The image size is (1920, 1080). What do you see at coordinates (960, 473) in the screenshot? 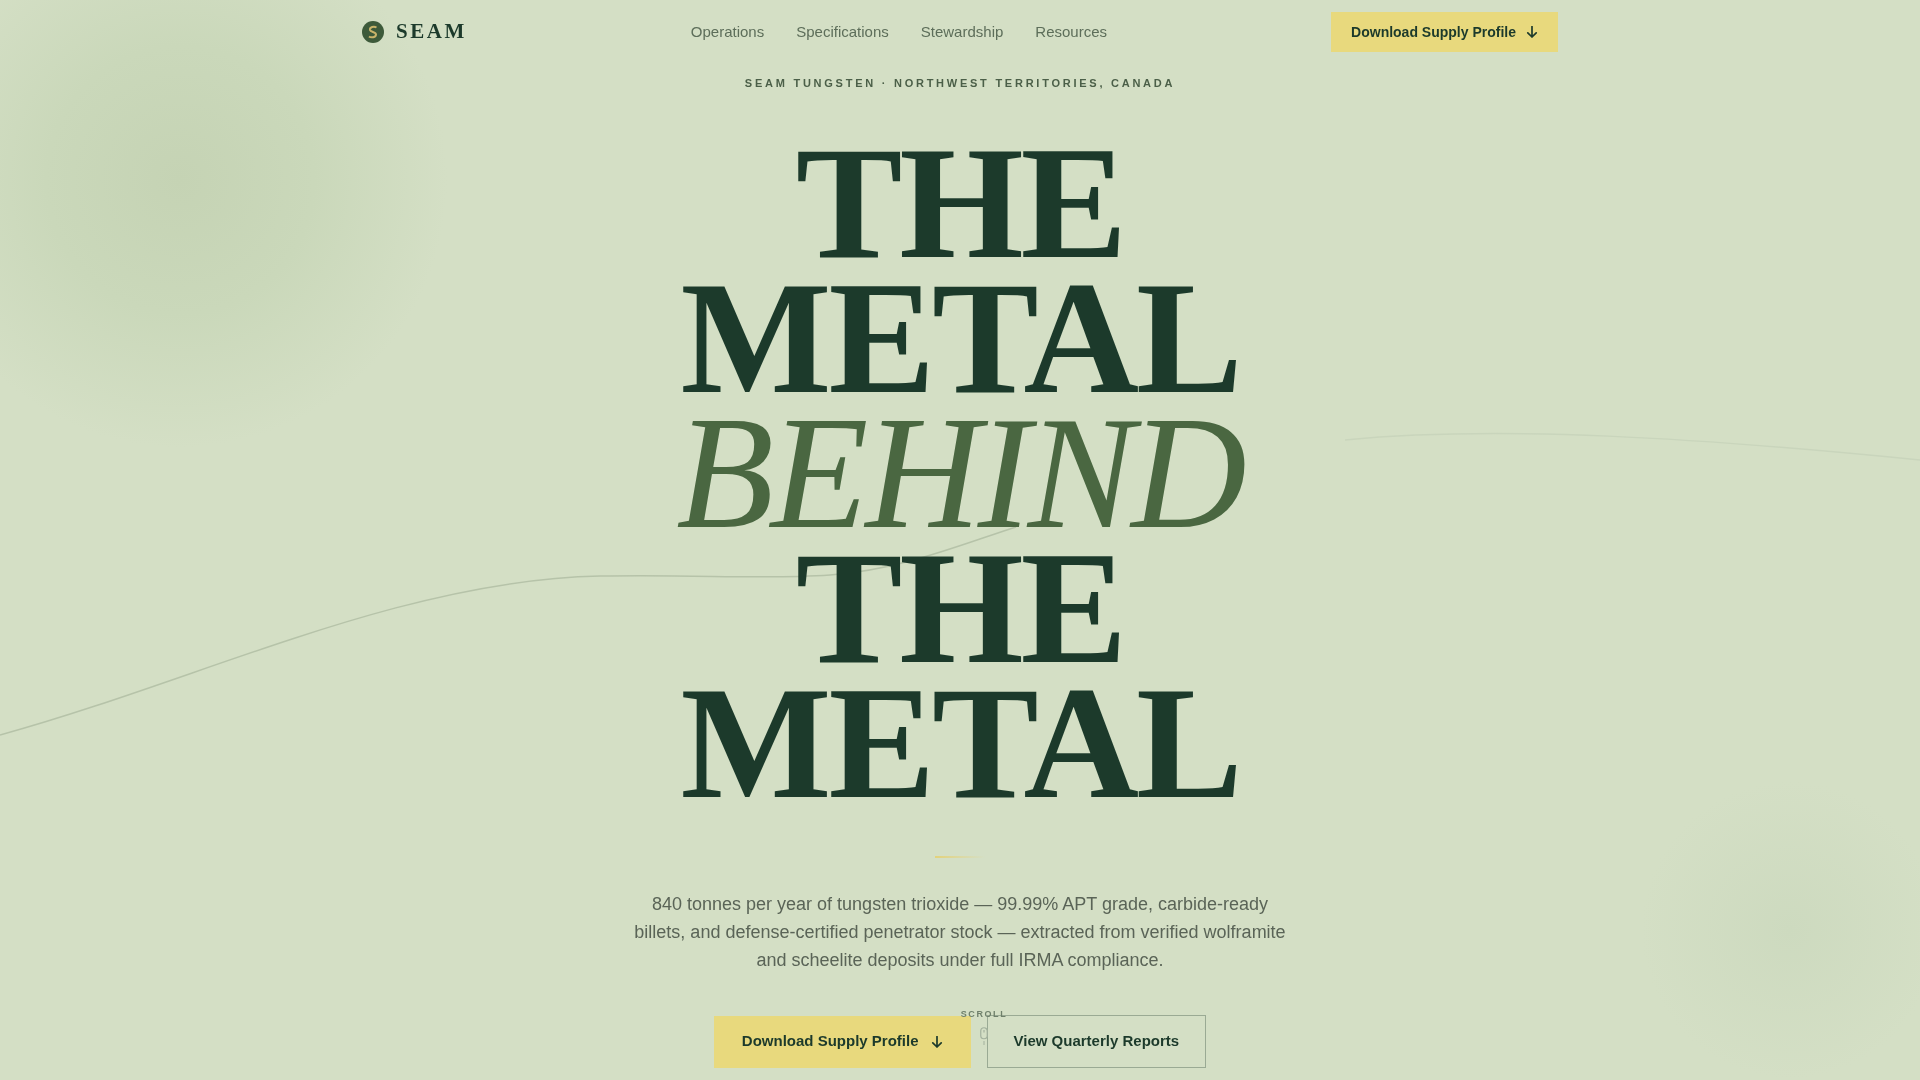
I see `headline-line: BEHIND` at bounding box center [960, 473].